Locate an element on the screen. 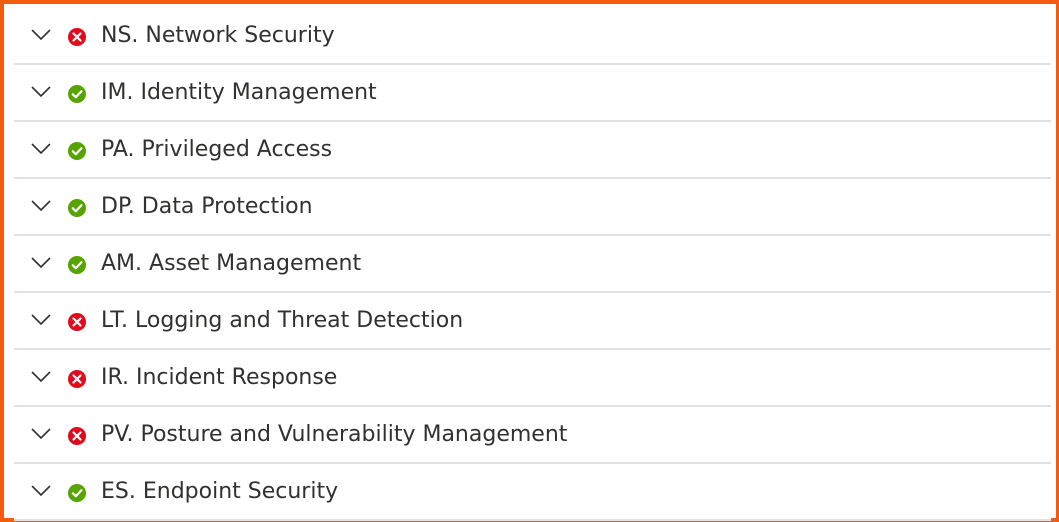 This screenshot has height=522, width=1059. section-label: NS. Network Security is located at coordinates (218, 35).